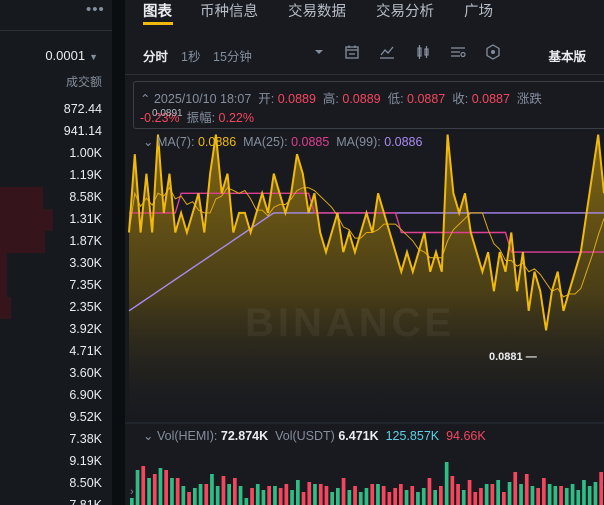 The image size is (604, 505). What do you see at coordinates (132, 492) in the screenshot?
I see `chevron-right-icon: ›` at bounding box center [132, 492].